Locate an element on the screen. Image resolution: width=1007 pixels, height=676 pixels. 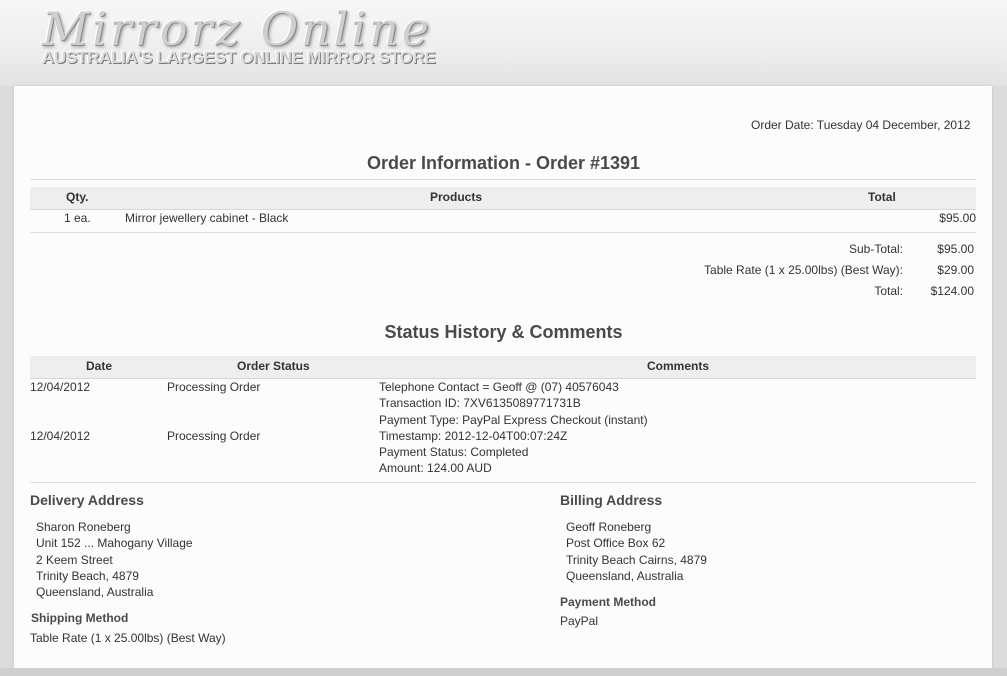
subtotal-value: $95.00 is located at coordinates (955, 249).